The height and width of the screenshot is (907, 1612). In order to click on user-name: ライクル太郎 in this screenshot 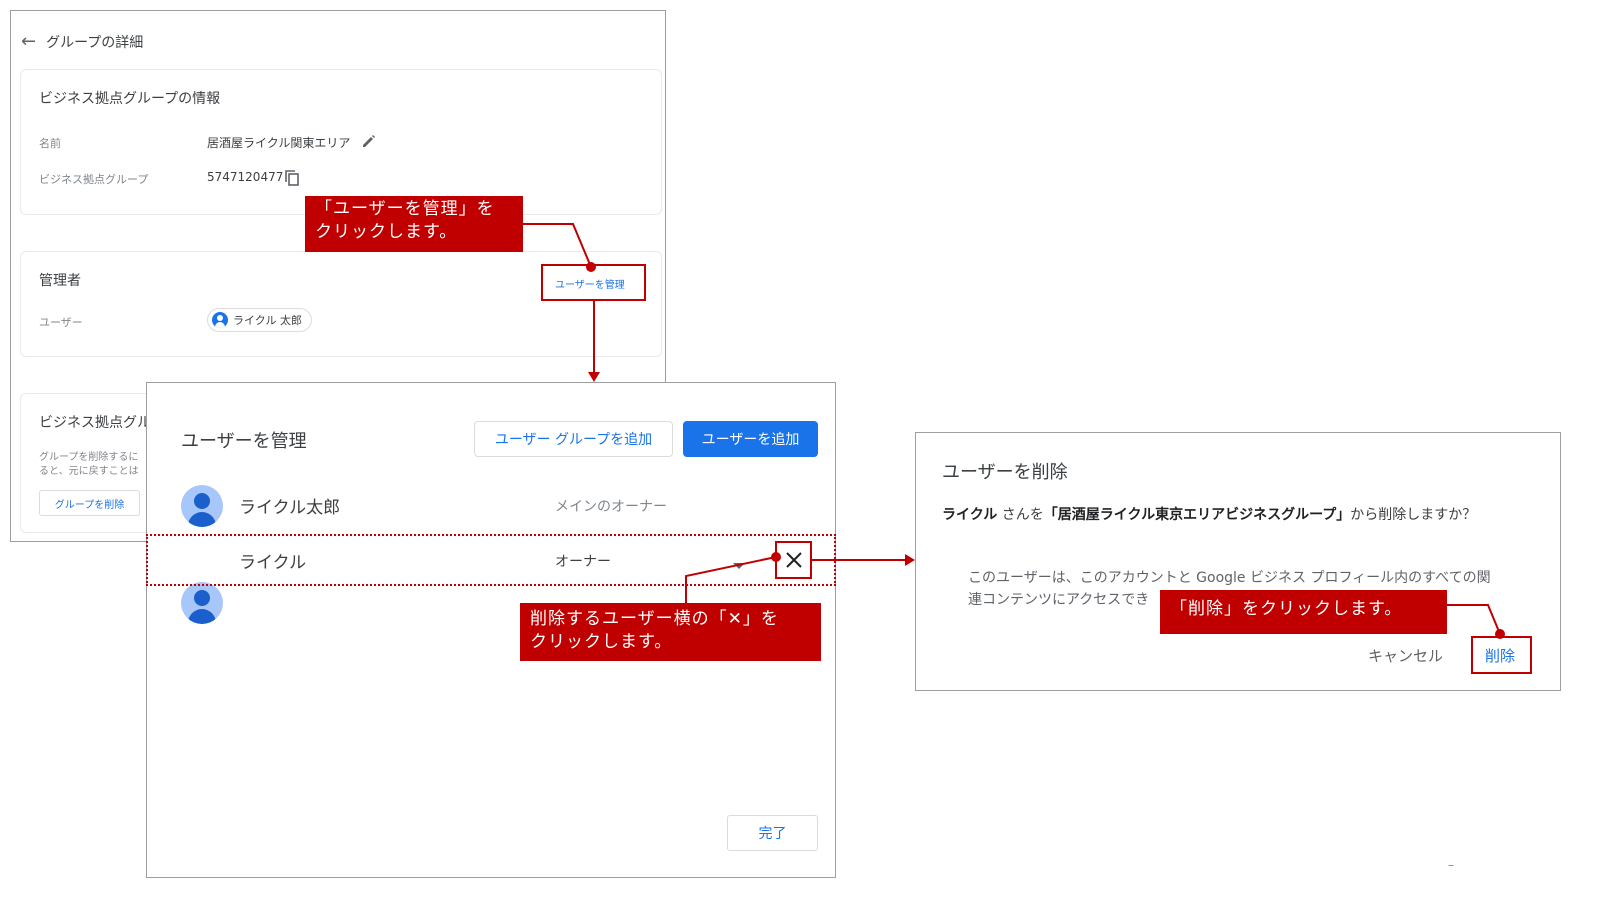, I will do `click(290, 508)`.